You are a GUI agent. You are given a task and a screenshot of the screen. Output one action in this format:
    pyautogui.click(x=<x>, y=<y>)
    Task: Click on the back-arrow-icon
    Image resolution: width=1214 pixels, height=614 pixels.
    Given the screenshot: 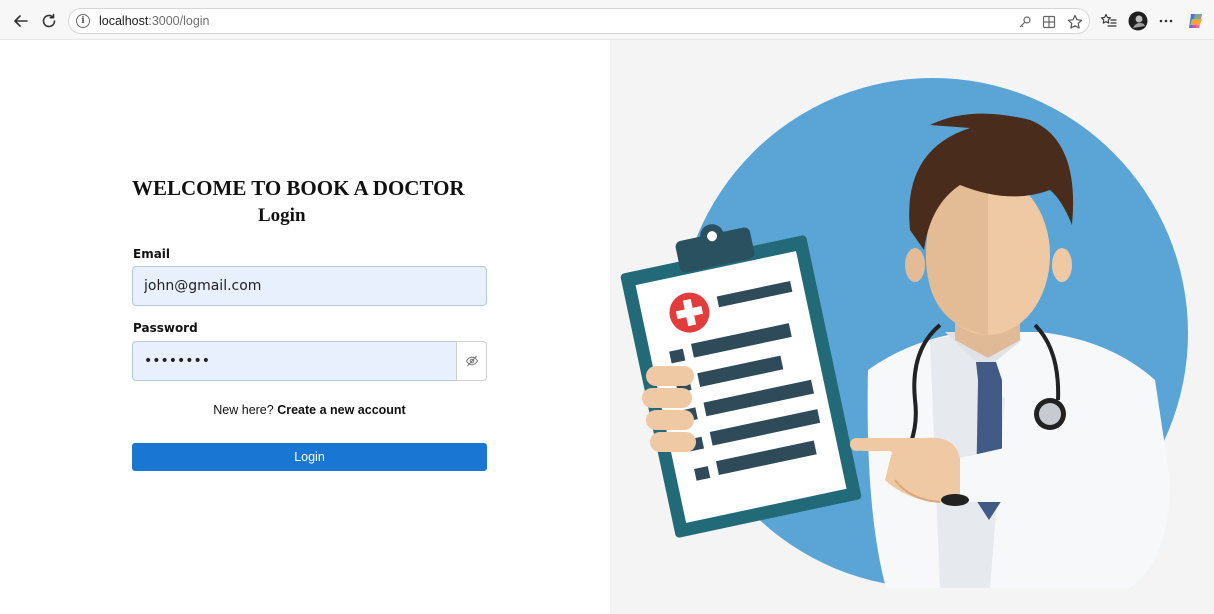 What is the action you would take?
    pyautogui.click(x=21, y=21)
    